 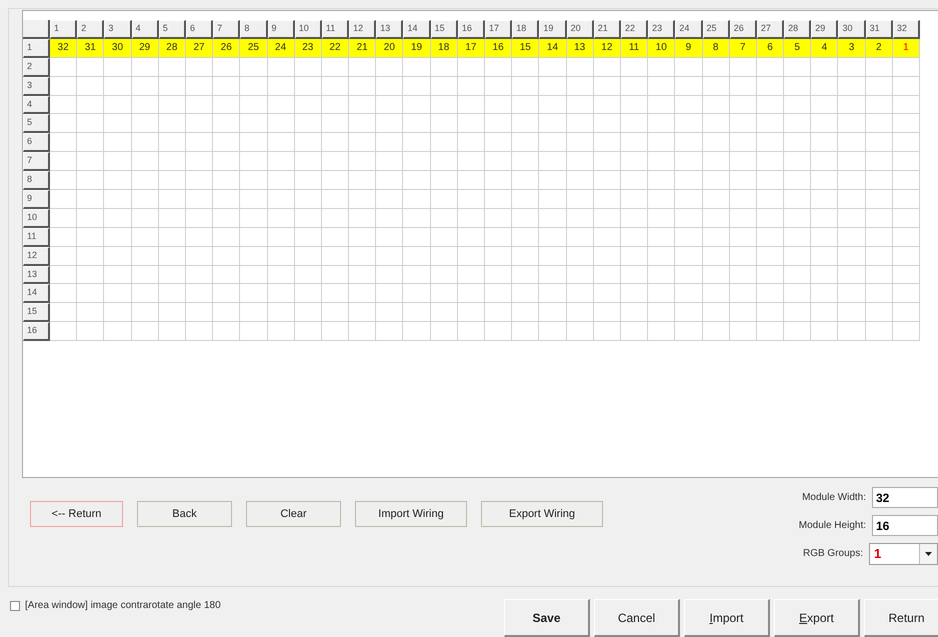 I want to click on dialog-button: Return, so click(x=901, y=618).